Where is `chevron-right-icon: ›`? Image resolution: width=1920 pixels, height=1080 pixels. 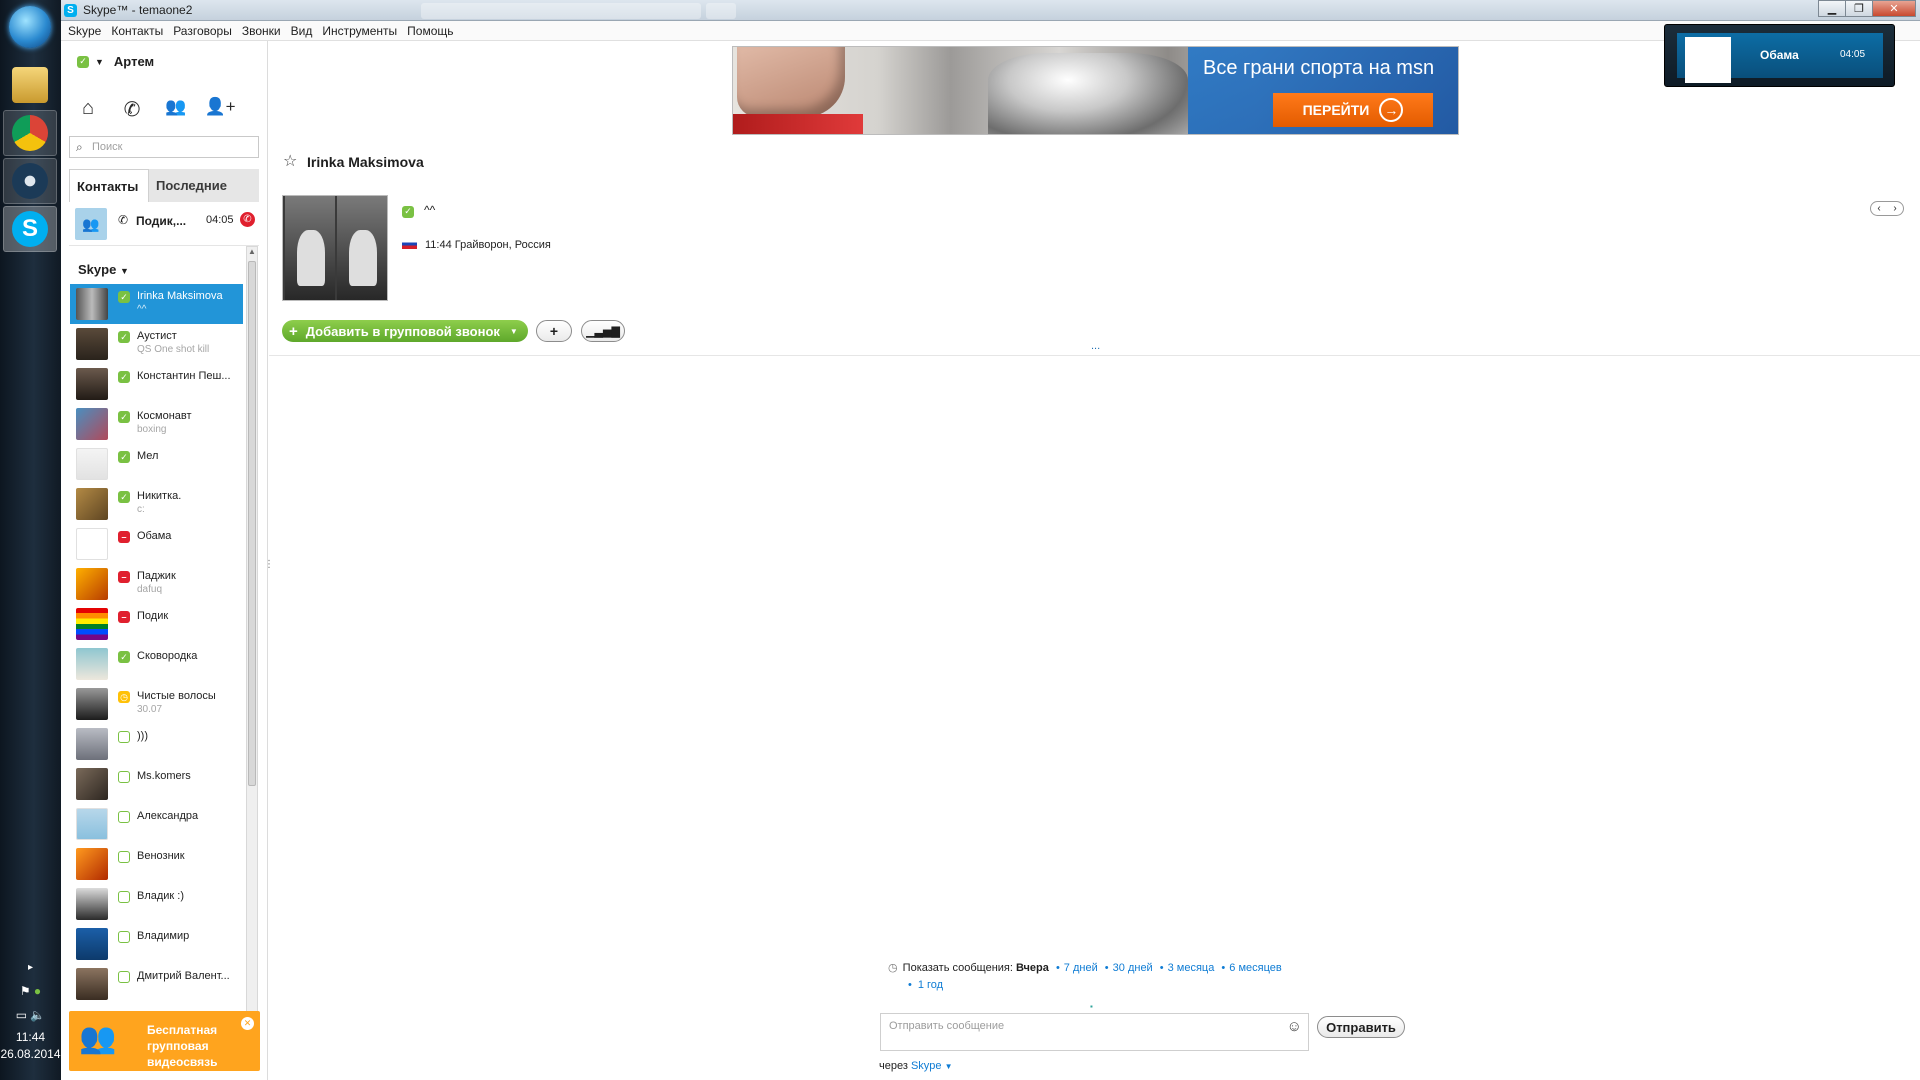 chevron-right-icon: › is located at coordinates (1894, 208).